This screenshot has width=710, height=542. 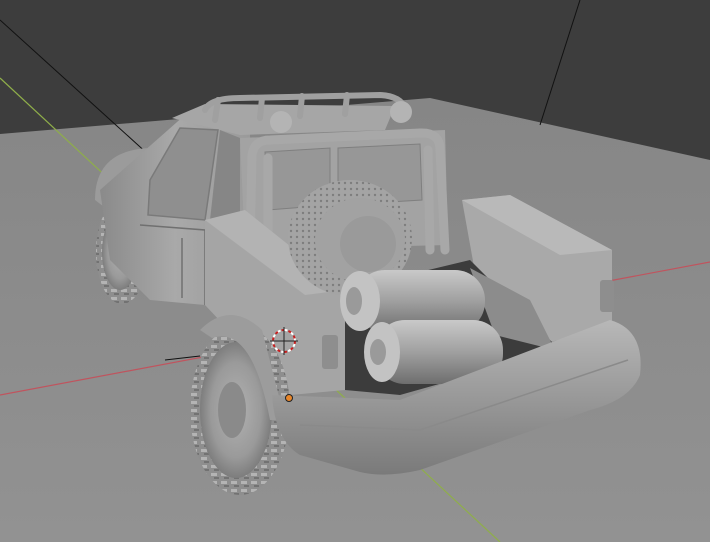 What do you see at coordinates (607, 296) in the screenshot?
I see `tail-light-right` at bounding box center [607, 296].